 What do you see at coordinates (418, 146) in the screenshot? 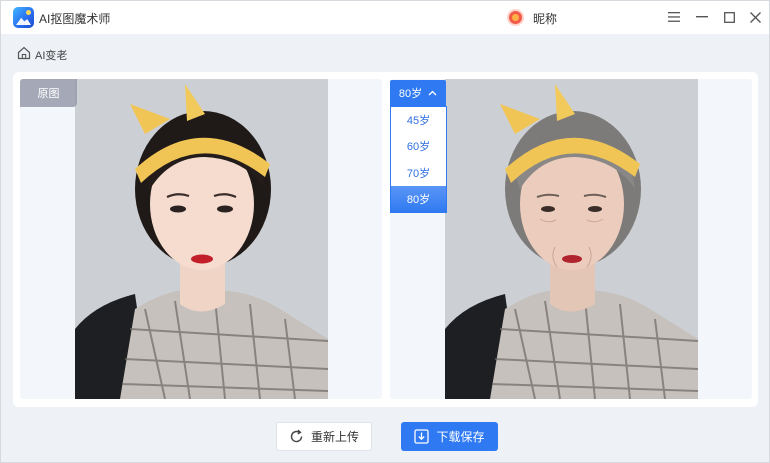
I see `age-option-60: 60岁` at bounding box center [418, 146].